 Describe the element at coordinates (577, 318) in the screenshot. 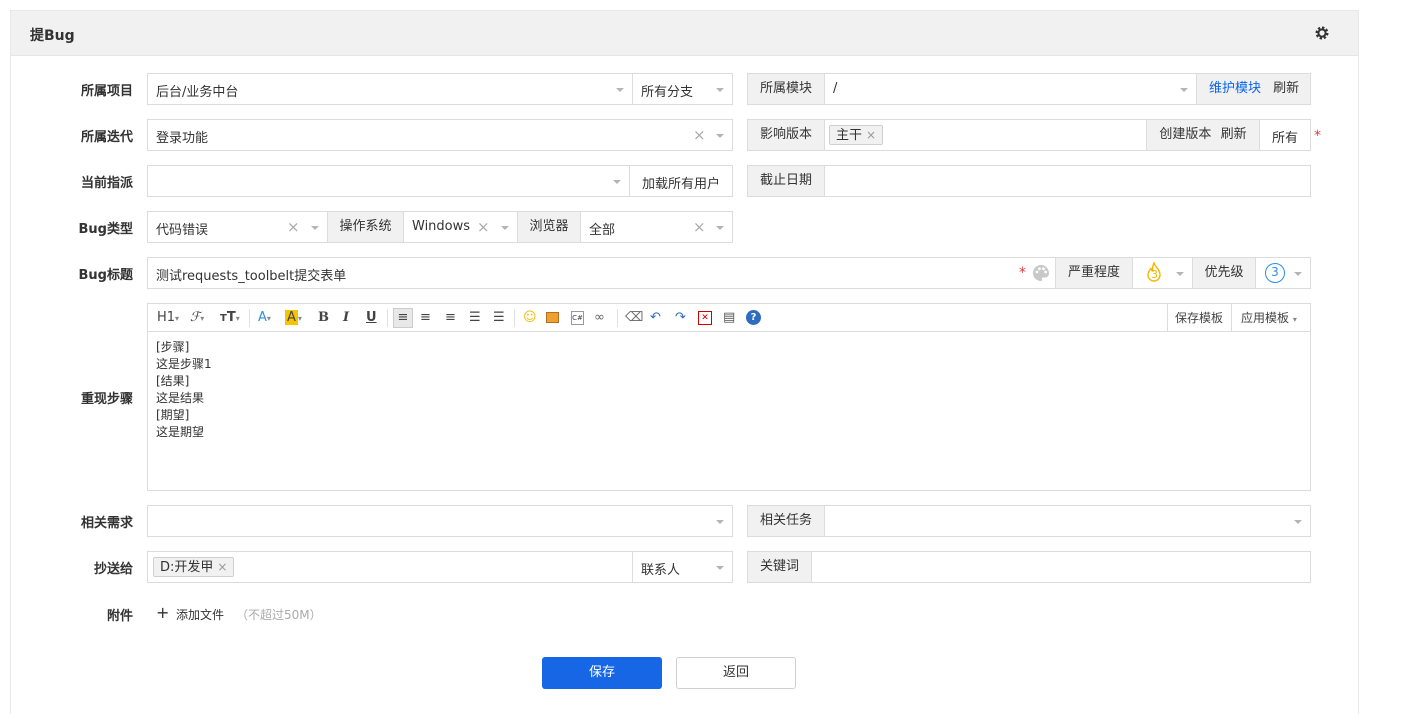

I see `code-icon: C#` at that location.